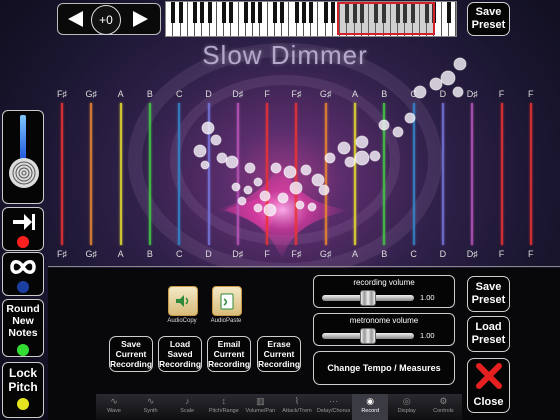 Image resolution: width=560 pixels, height=420 pixels. What do you see at coordinates (406, 401) in the screenshot?
I see `tab-icon: ◎` at bounding box center [406, 401].